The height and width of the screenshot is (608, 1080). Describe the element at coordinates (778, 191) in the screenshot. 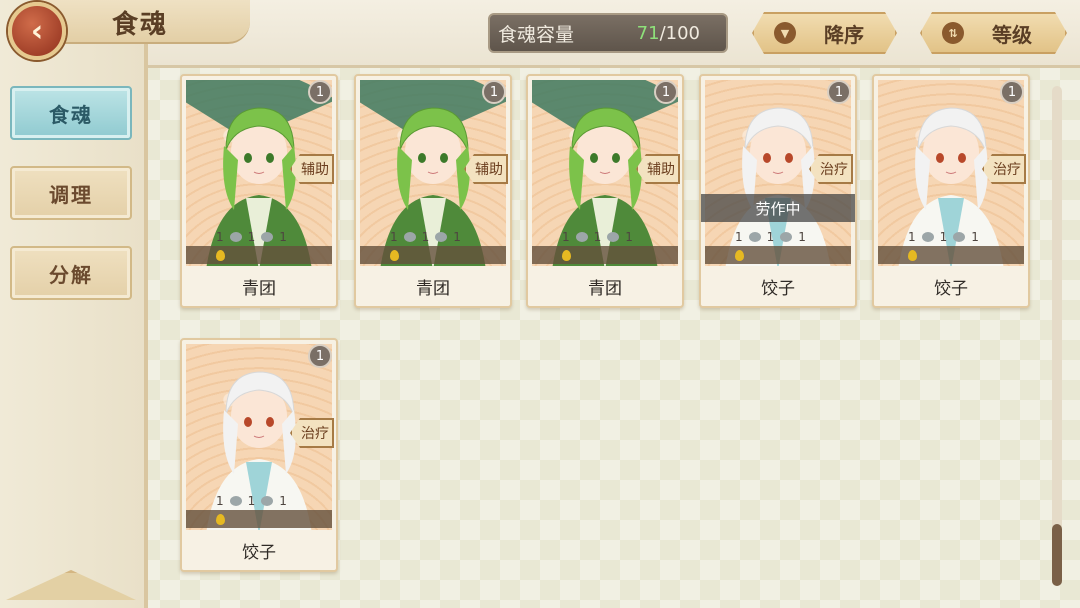

I see `food-soul-card: 1 治疗 劳作中 1 1 1 饺子` at that location.